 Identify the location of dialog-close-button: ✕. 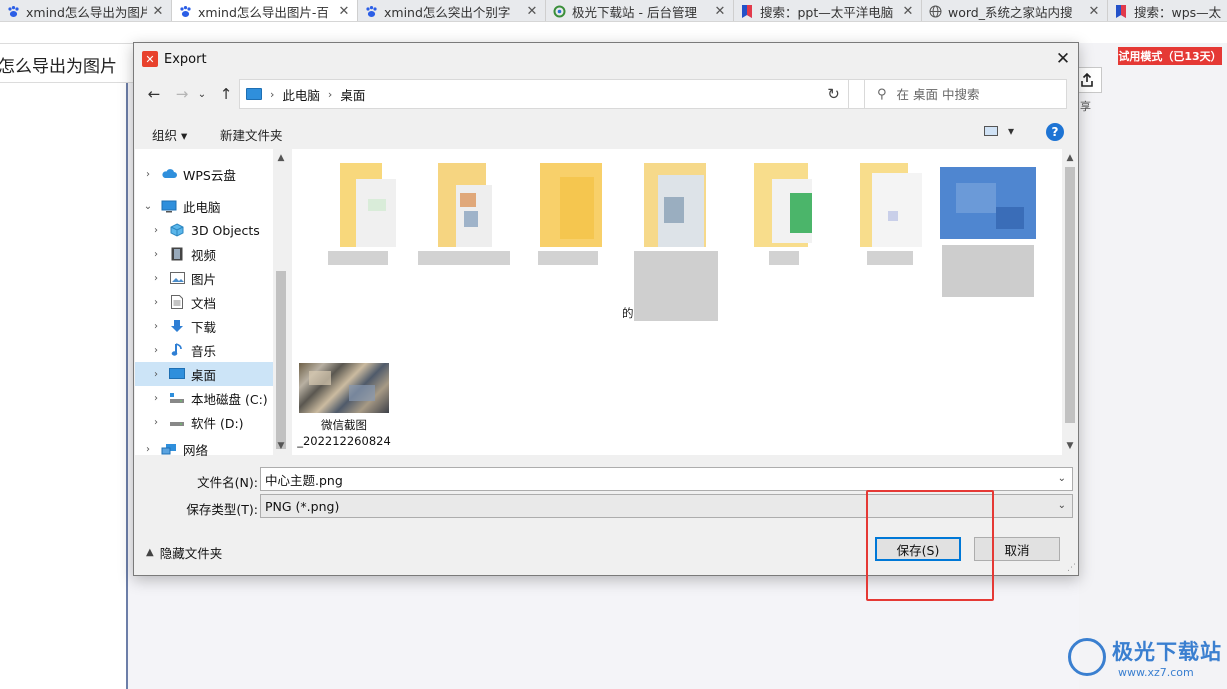
(1063, 59).